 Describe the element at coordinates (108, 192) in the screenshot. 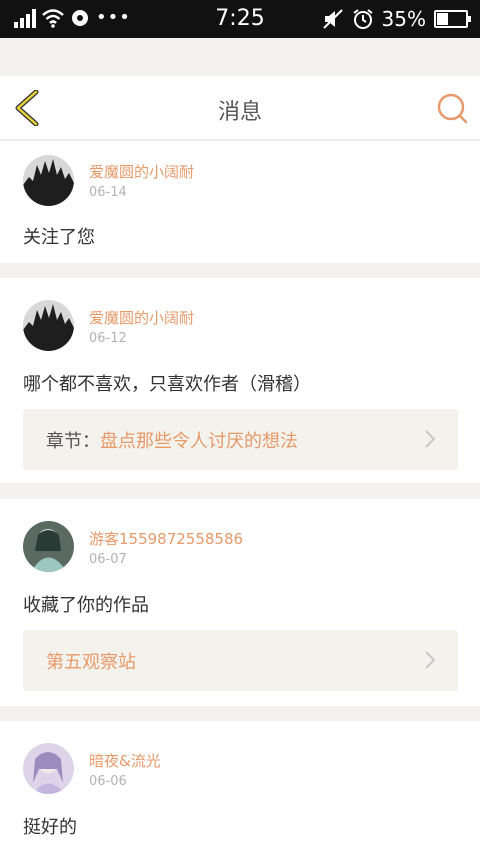

I see `message-date: 06-14` at that location.